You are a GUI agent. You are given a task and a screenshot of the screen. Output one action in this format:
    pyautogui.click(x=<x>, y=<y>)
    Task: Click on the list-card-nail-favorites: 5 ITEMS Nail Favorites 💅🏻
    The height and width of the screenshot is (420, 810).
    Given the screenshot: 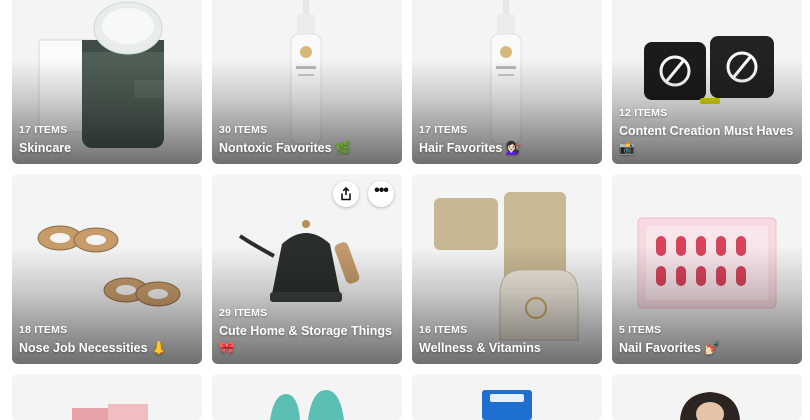 What is the action you would take?
    pyautogui.click(x=707, y=269)
    